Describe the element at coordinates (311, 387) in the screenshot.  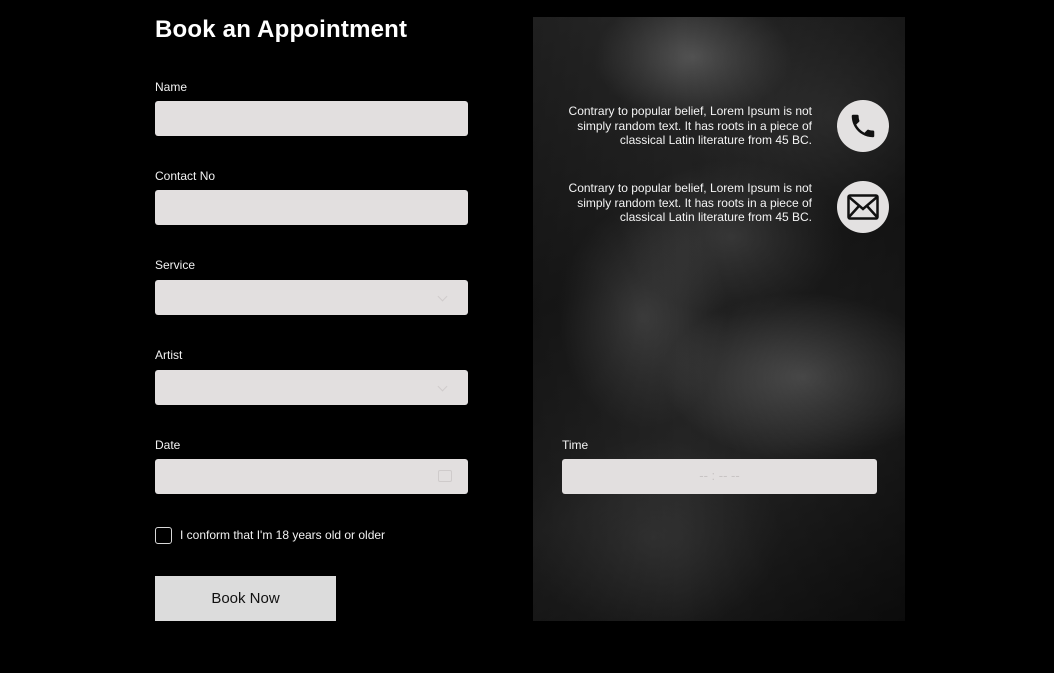
I see `artist-select` at that location.